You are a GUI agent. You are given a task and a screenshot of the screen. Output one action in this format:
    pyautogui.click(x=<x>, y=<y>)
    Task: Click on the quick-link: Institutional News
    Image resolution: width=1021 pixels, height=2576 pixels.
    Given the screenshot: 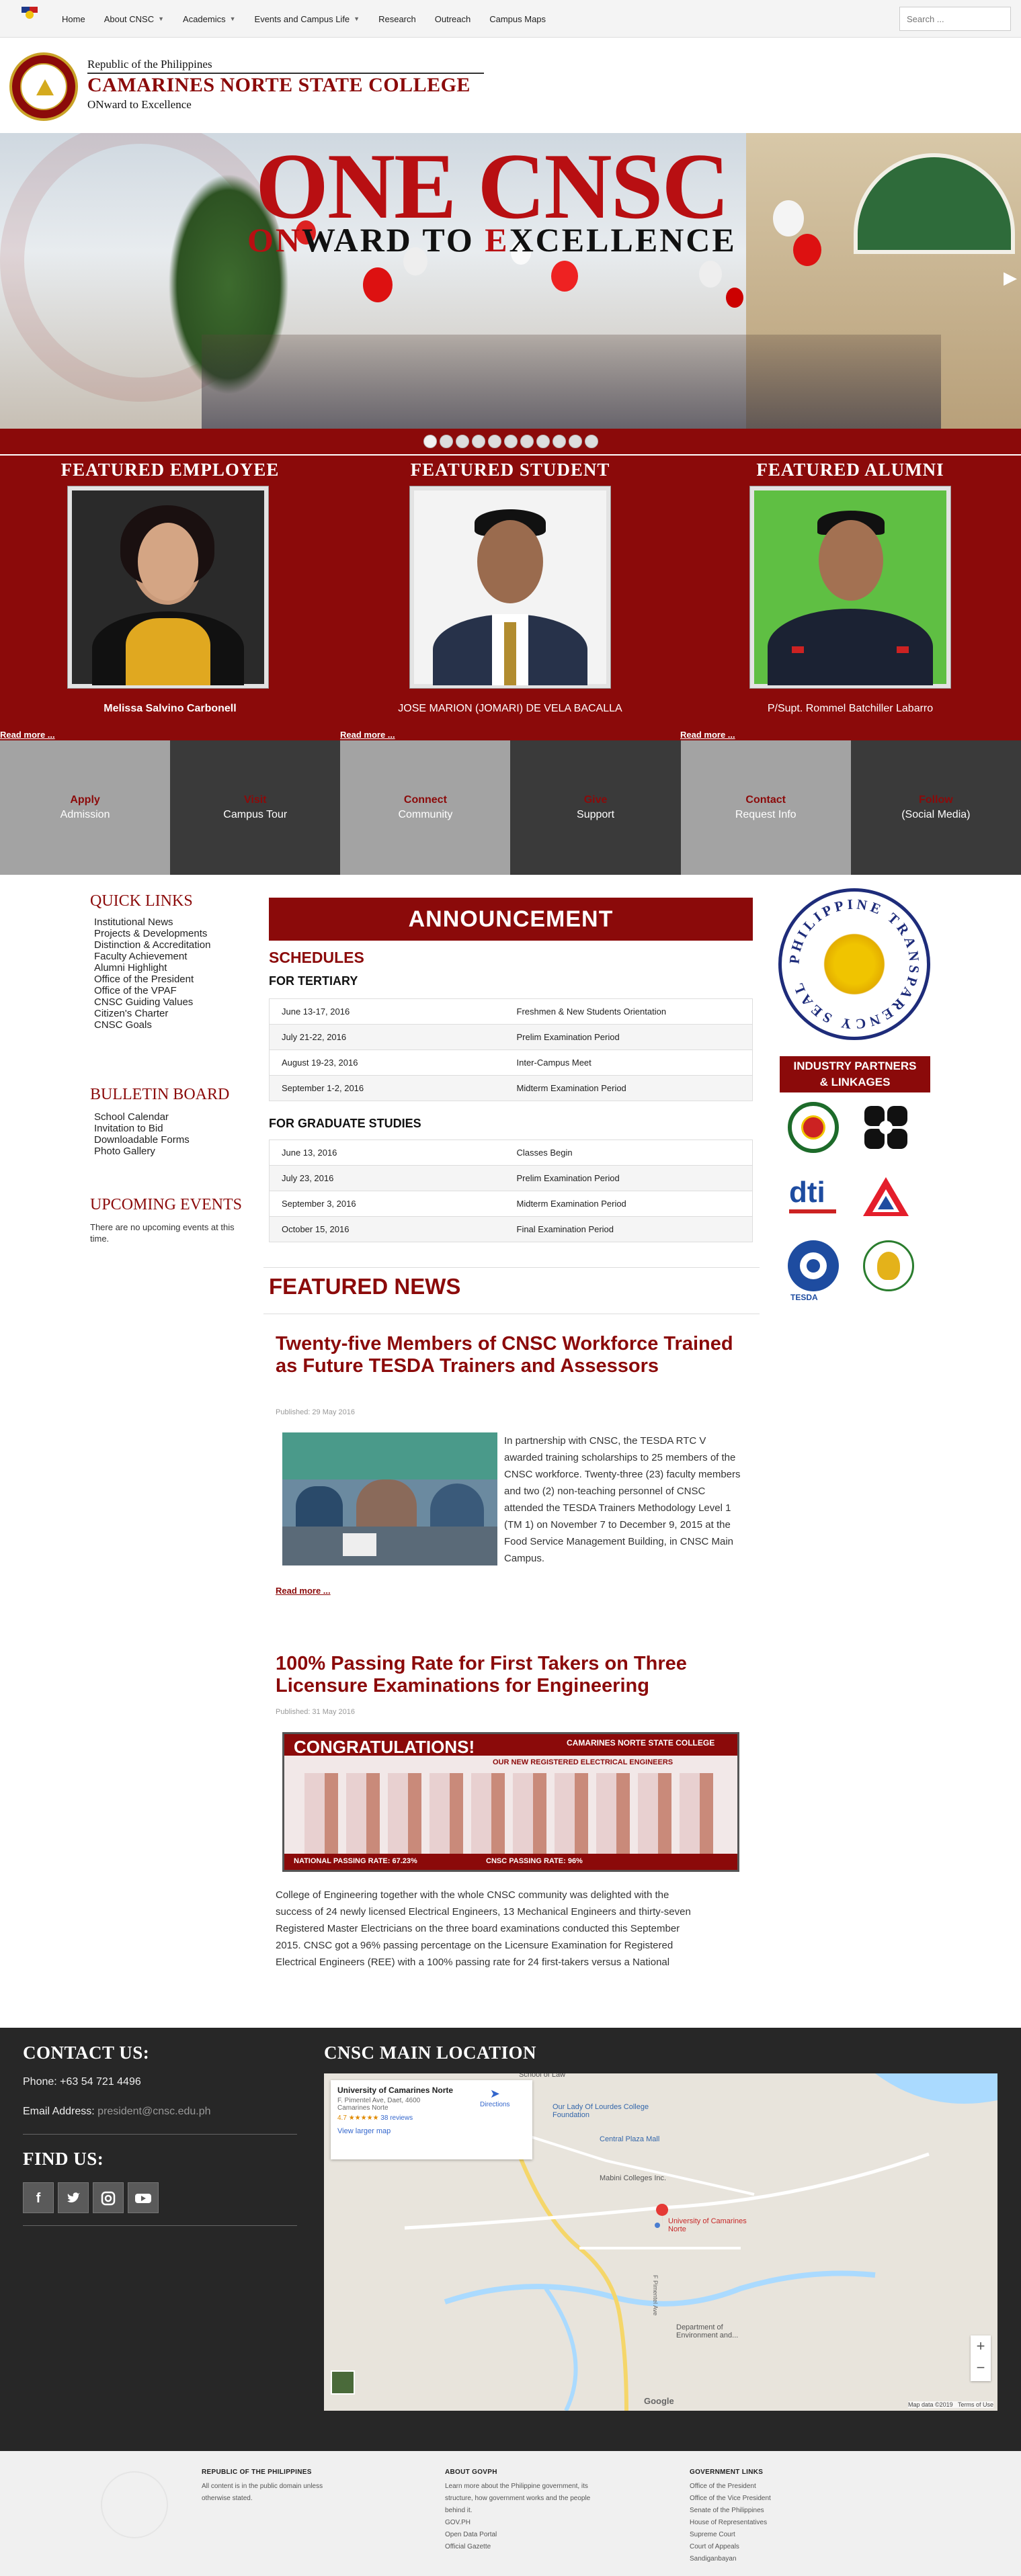 What is the action you would take?
    pyautogui.click(x=152, y=922)
    